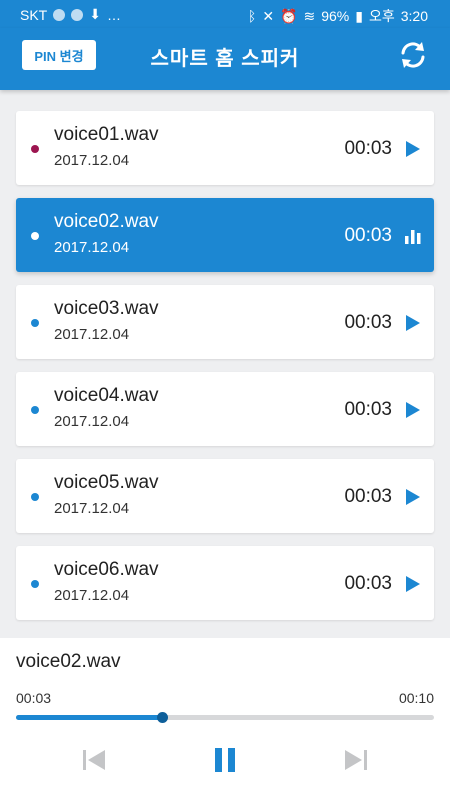  What do you see at coordinates (225, 59) in the screenshot?
I see `app-bar: PIN 변경 스마트 홈 스피커` at bounding box center [225, 59].